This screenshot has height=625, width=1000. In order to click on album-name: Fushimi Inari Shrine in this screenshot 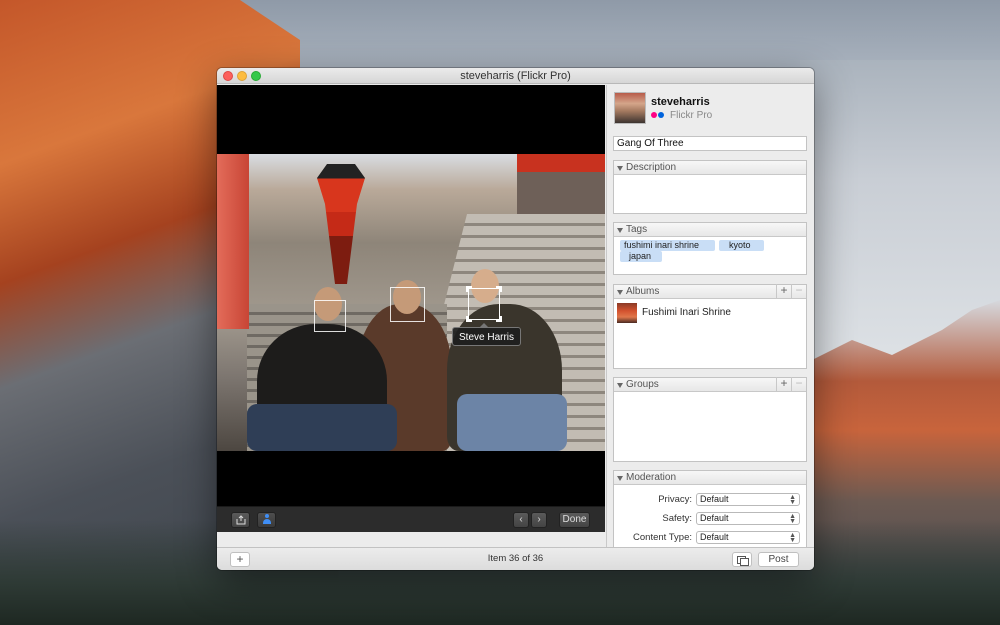, I will do `click(686, 312)`.